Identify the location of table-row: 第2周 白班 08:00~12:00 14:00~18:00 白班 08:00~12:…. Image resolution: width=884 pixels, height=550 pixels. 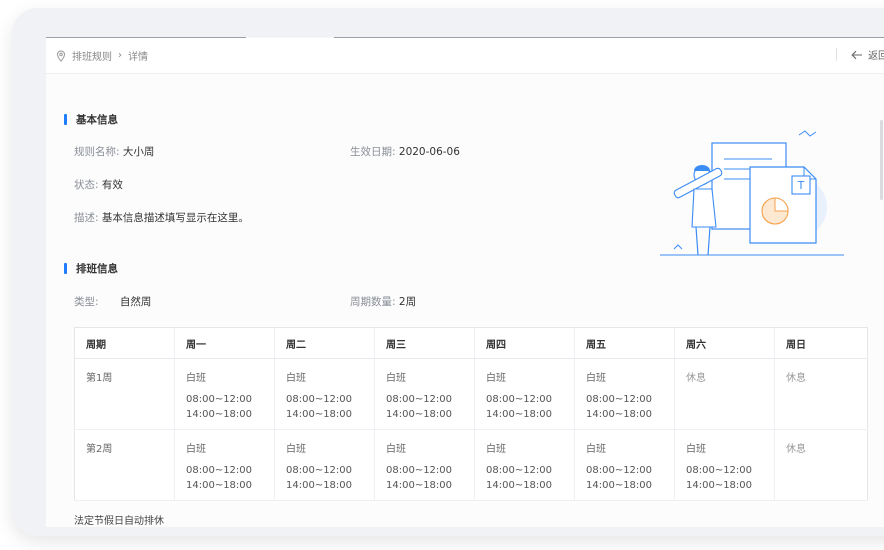
(471, 465).